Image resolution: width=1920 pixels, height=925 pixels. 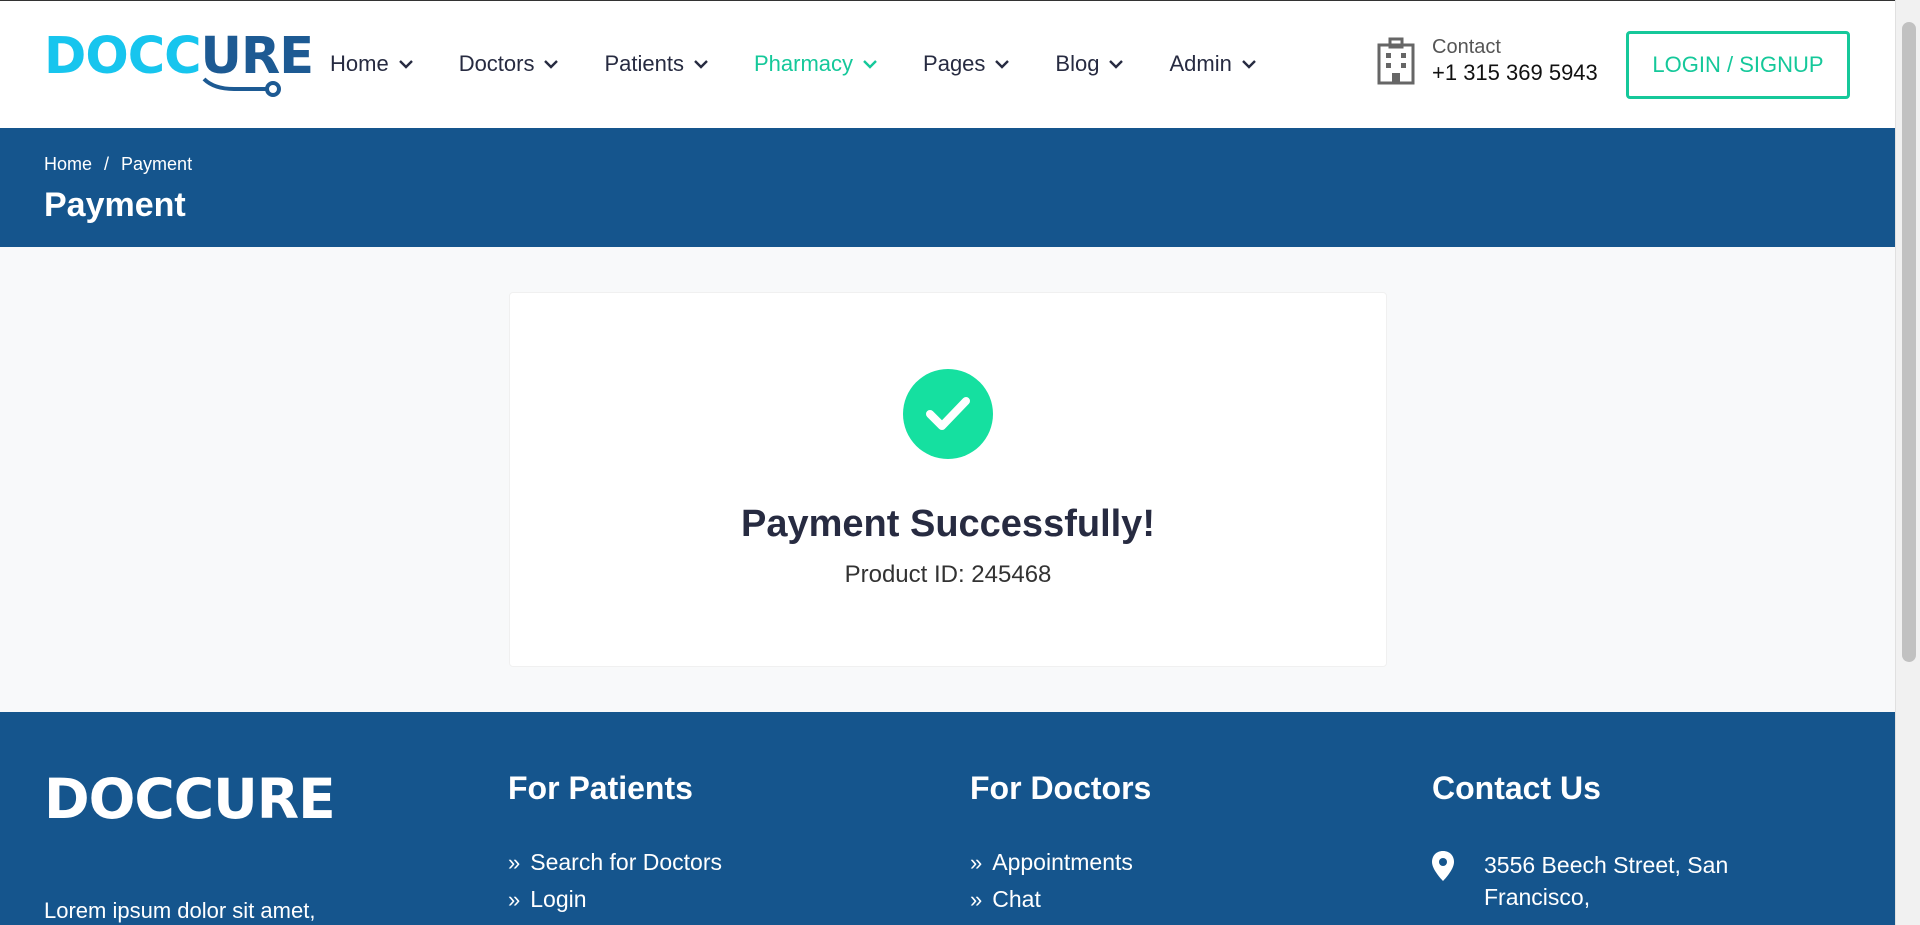 I want to click on success-title: Payment Successfully!, so click(x=948, y=524).